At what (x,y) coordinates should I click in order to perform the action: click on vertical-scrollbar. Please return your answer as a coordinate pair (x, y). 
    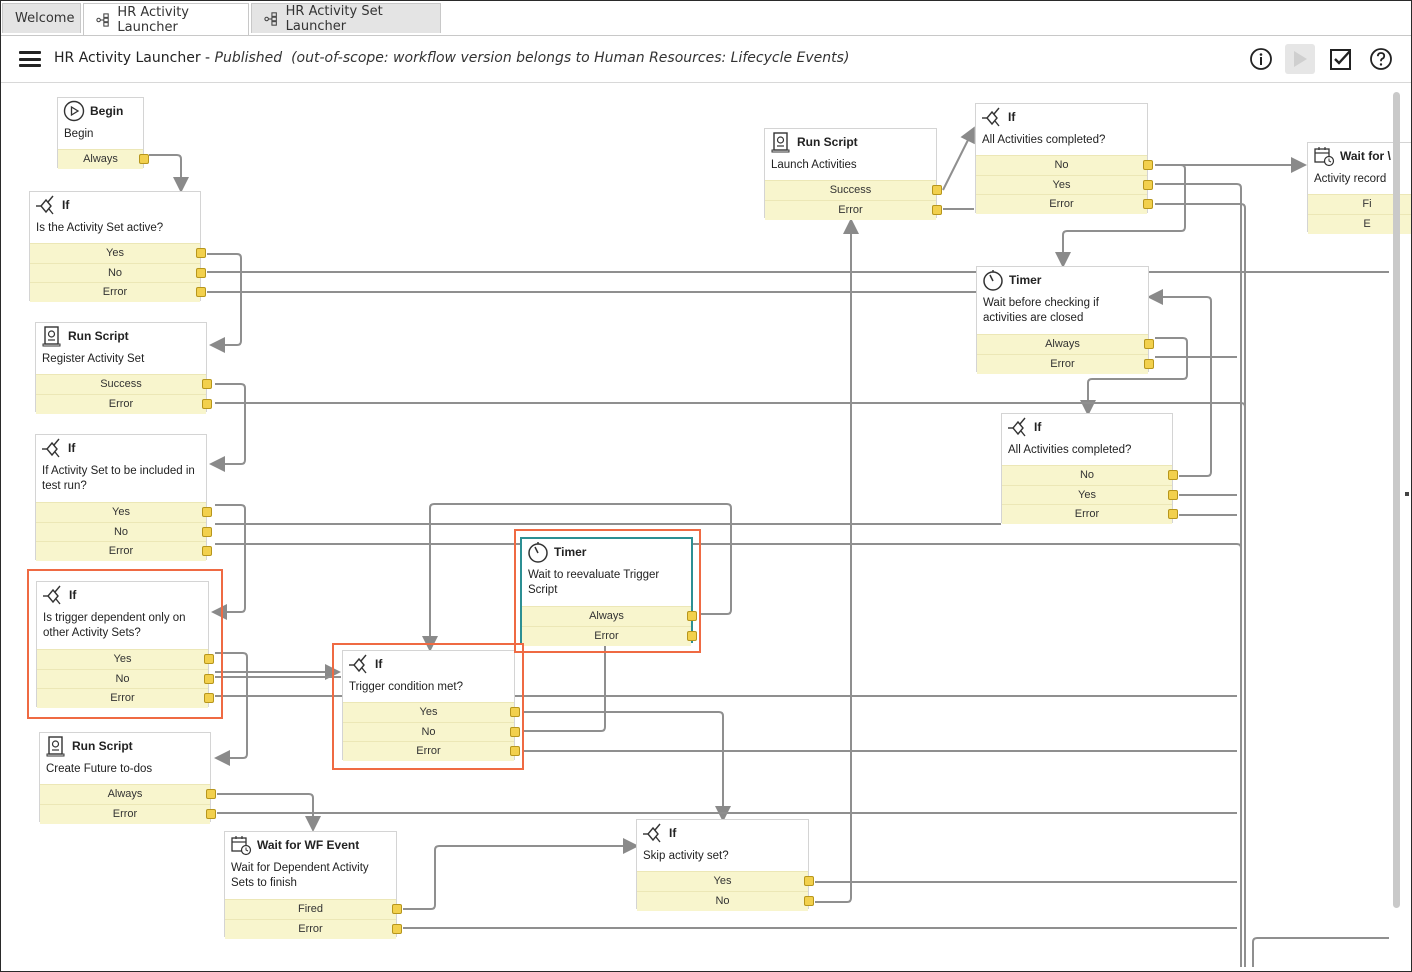
    Looking at the image, I should click on (1396, 500).